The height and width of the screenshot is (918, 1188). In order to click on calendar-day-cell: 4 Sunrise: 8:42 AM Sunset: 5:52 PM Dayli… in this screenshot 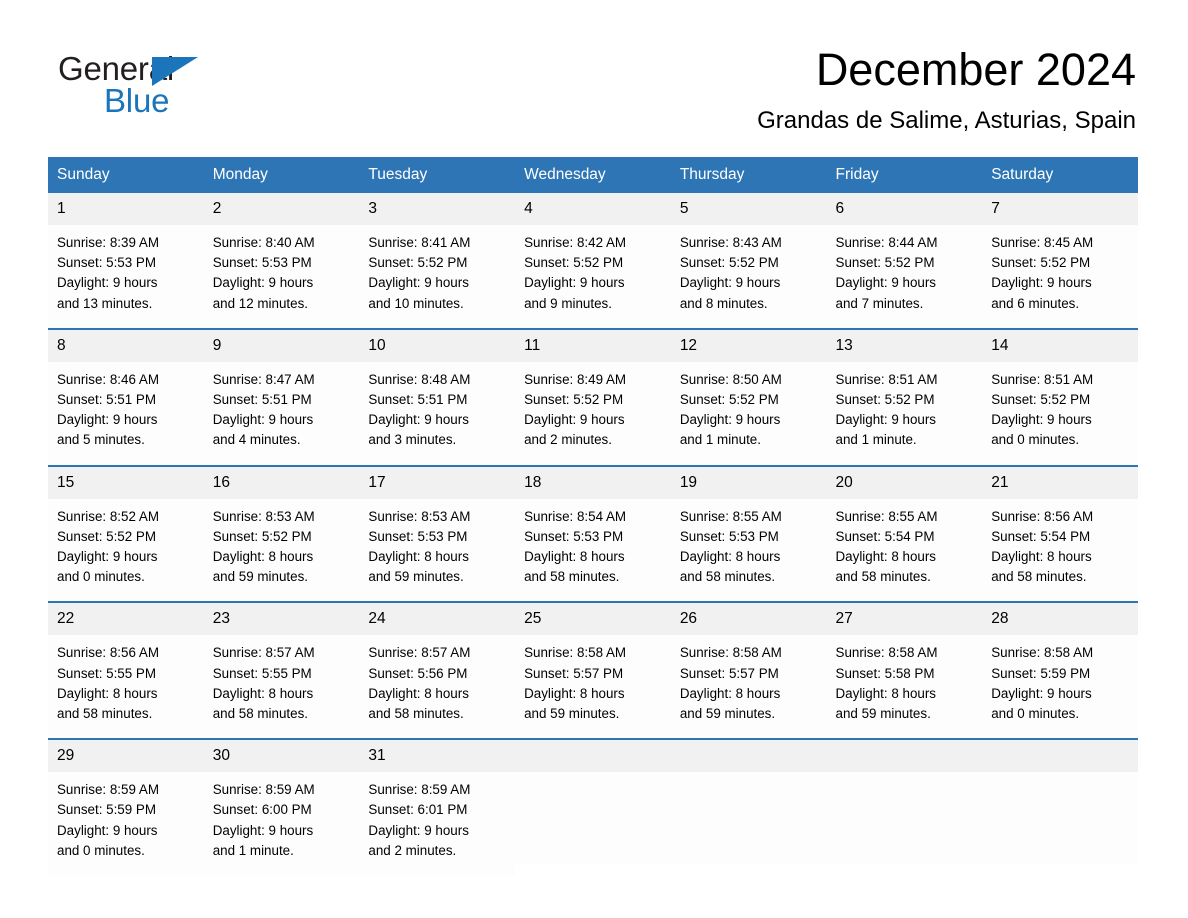, I will do `click(593, 261)`.